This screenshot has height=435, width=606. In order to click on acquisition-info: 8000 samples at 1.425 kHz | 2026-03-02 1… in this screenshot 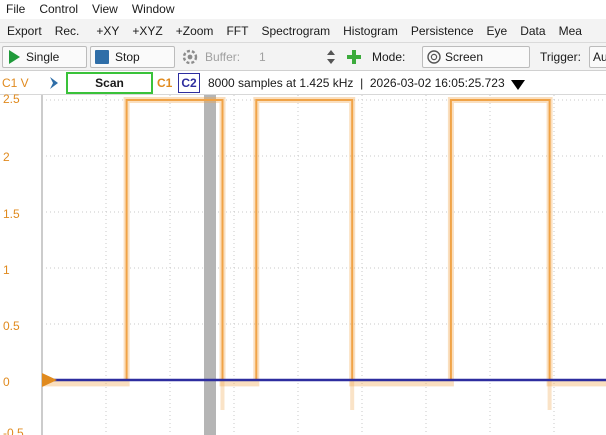, I will do `click(356, 83)`.